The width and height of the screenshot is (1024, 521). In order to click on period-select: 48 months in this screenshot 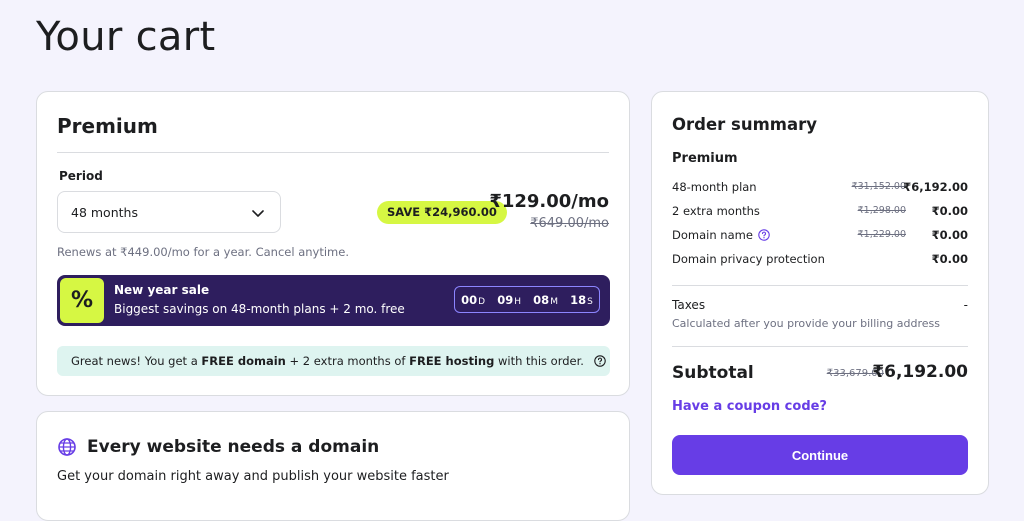, I will do `click(169, 212)`.